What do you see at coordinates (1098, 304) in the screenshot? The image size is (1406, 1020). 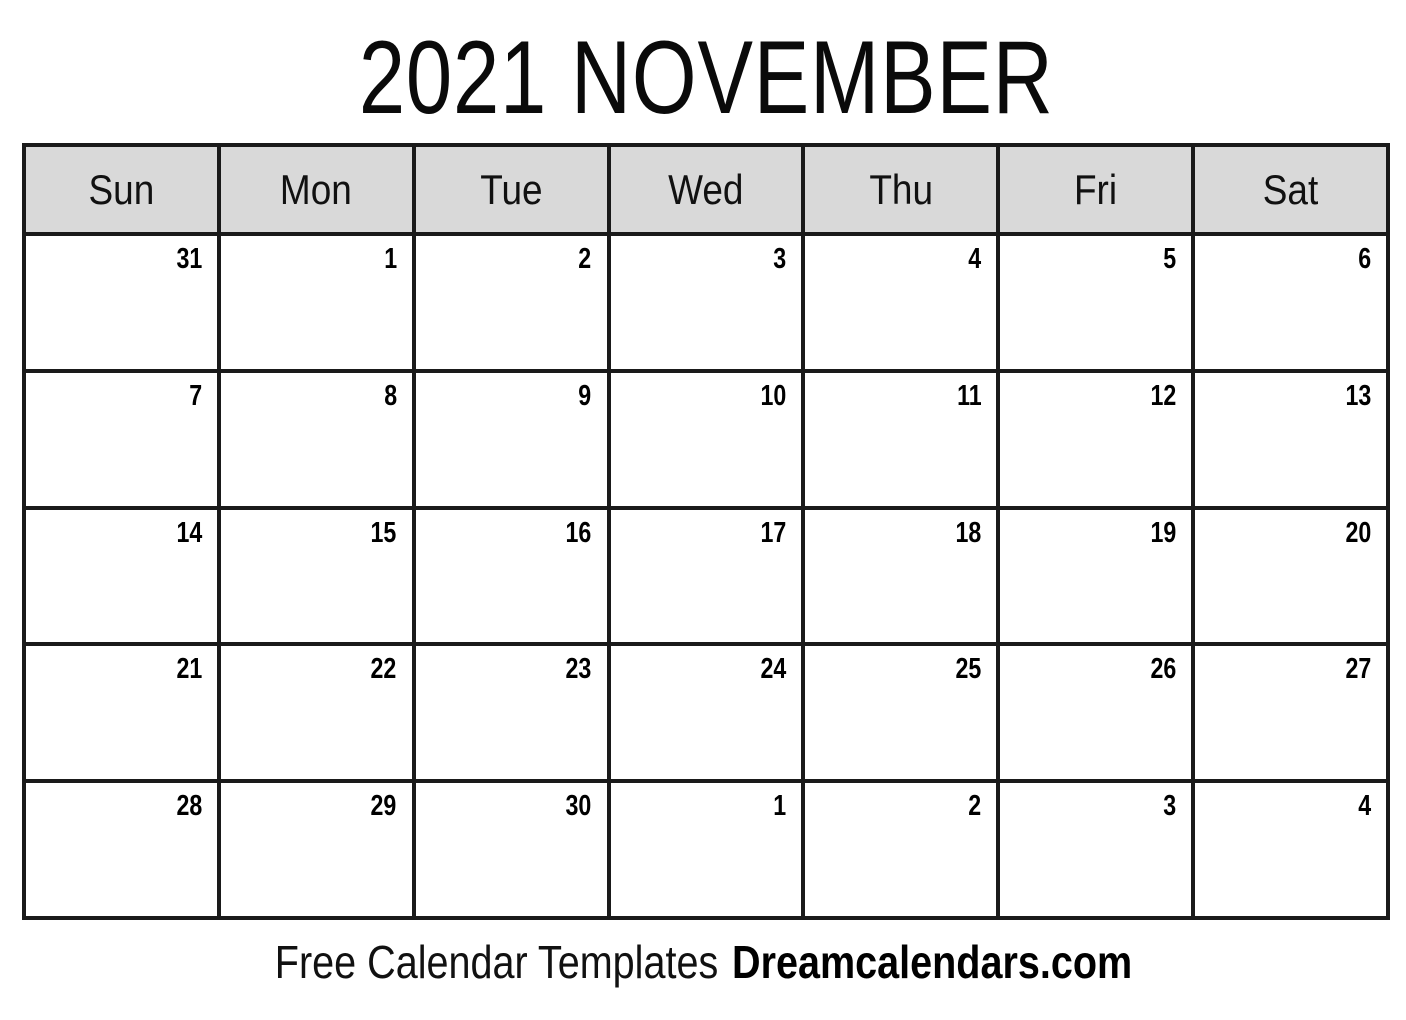 I see `day-cell: 5` at bounding box center [1098, 304].